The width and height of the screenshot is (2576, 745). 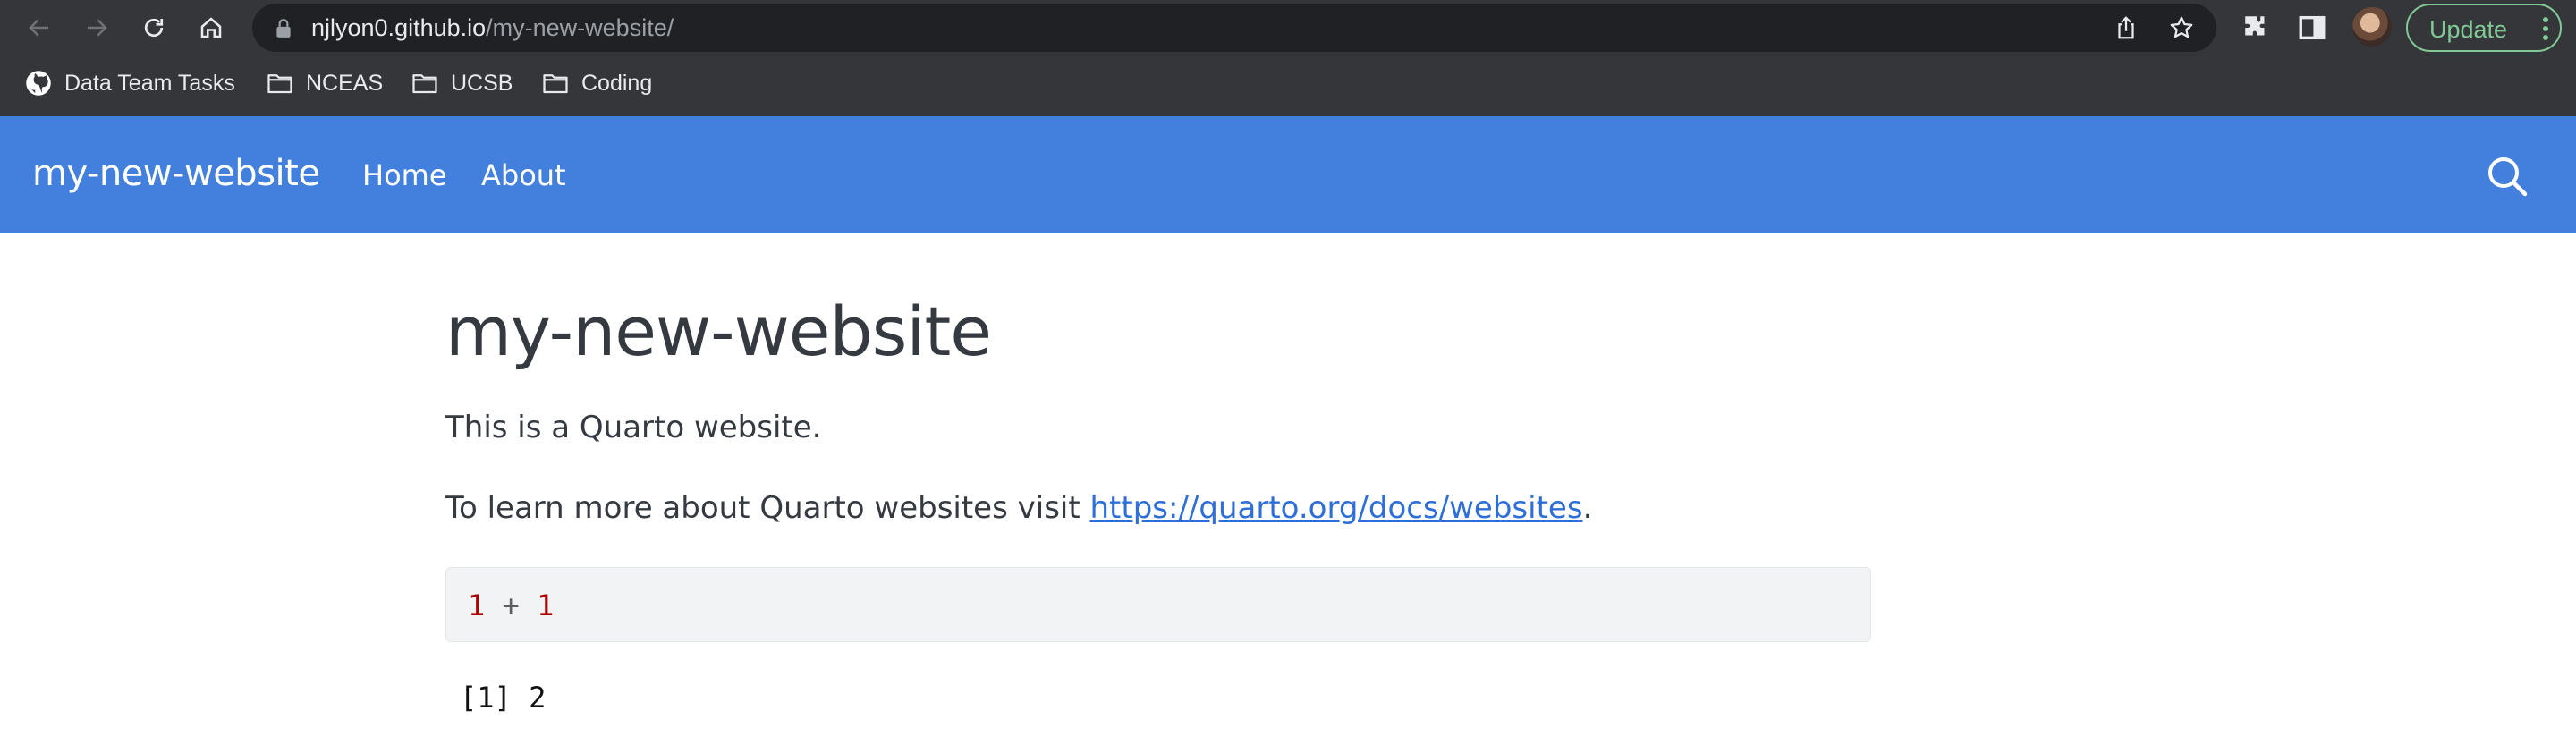 I want to click on reload-icon, so click(x=154, y=28).